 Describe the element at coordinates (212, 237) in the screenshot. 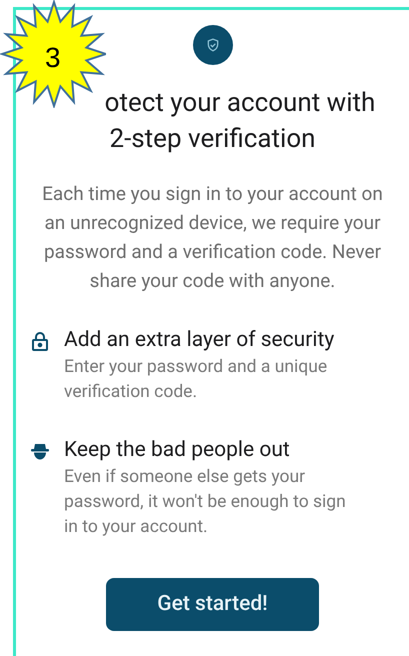

I see `intro-paragraph: Each time you sign in to your account on an unrecognized device, we require your password and a verification code. Never share your code with anyone.` at that location.